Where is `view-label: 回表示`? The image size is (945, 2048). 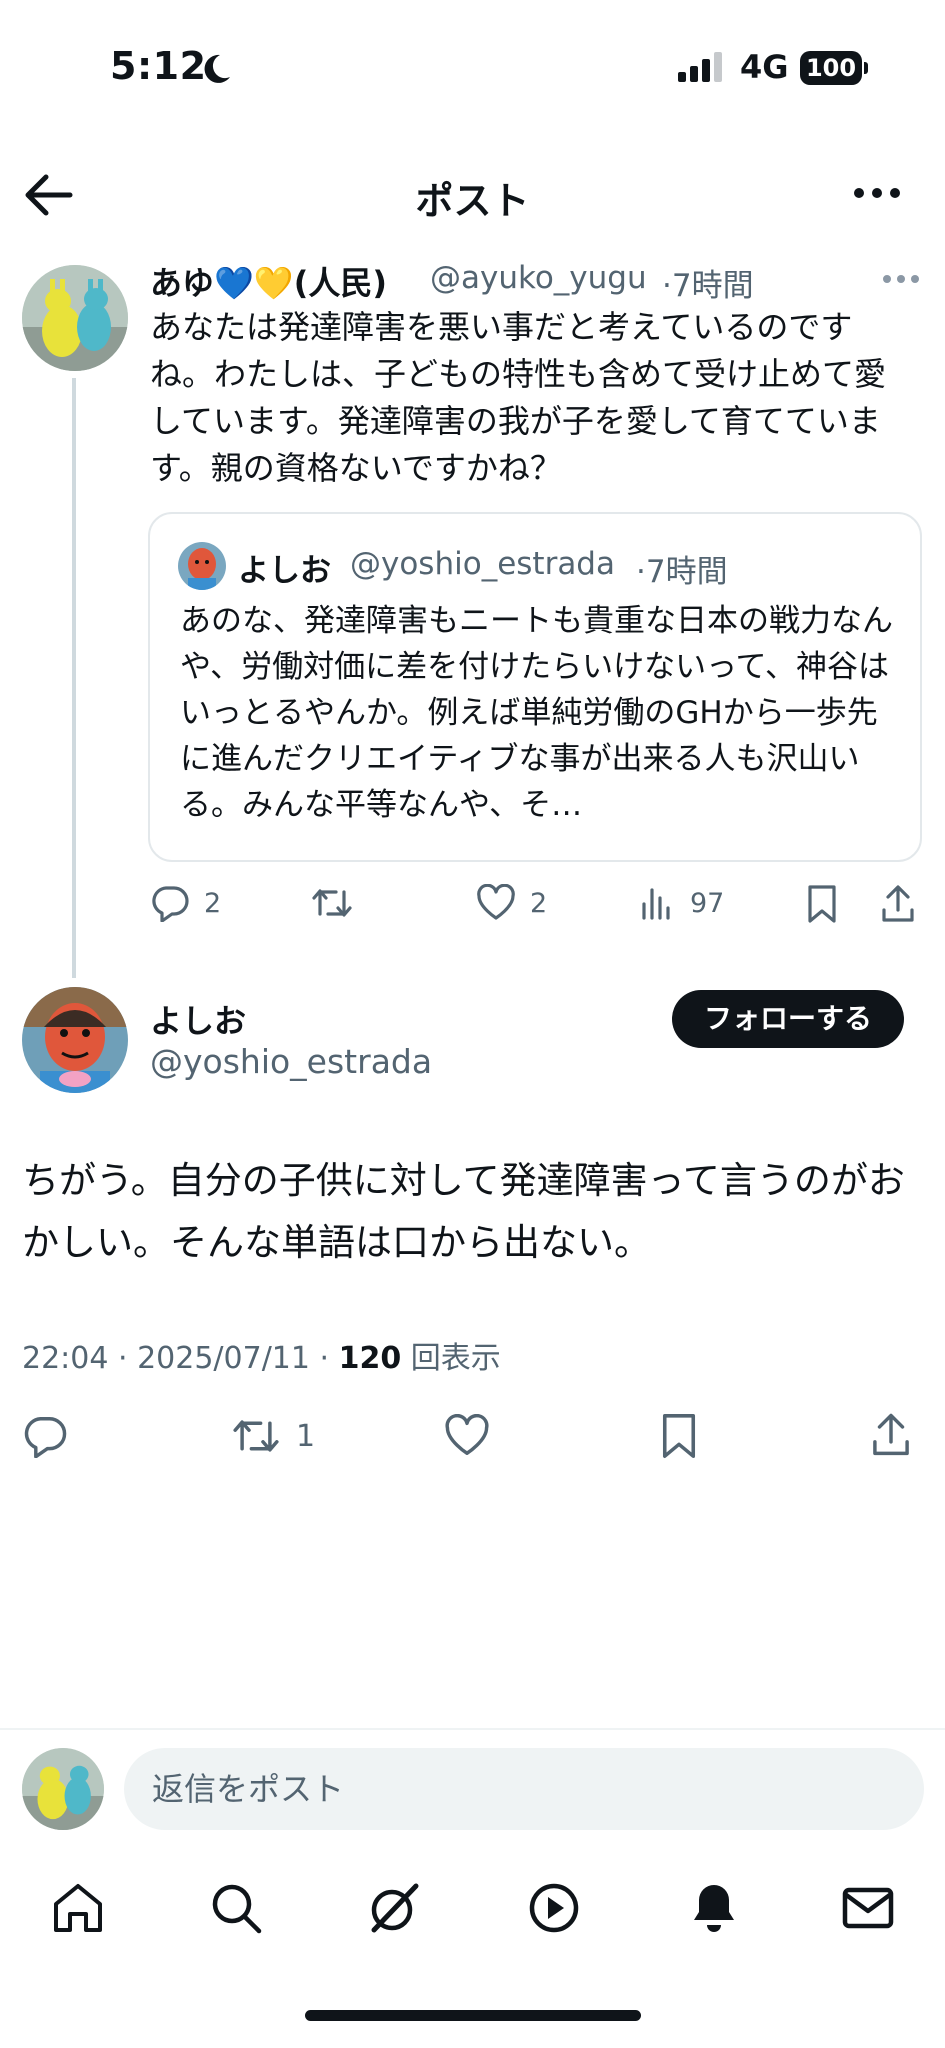 view-label: 回表示 is located at coordinates (451, 1358).